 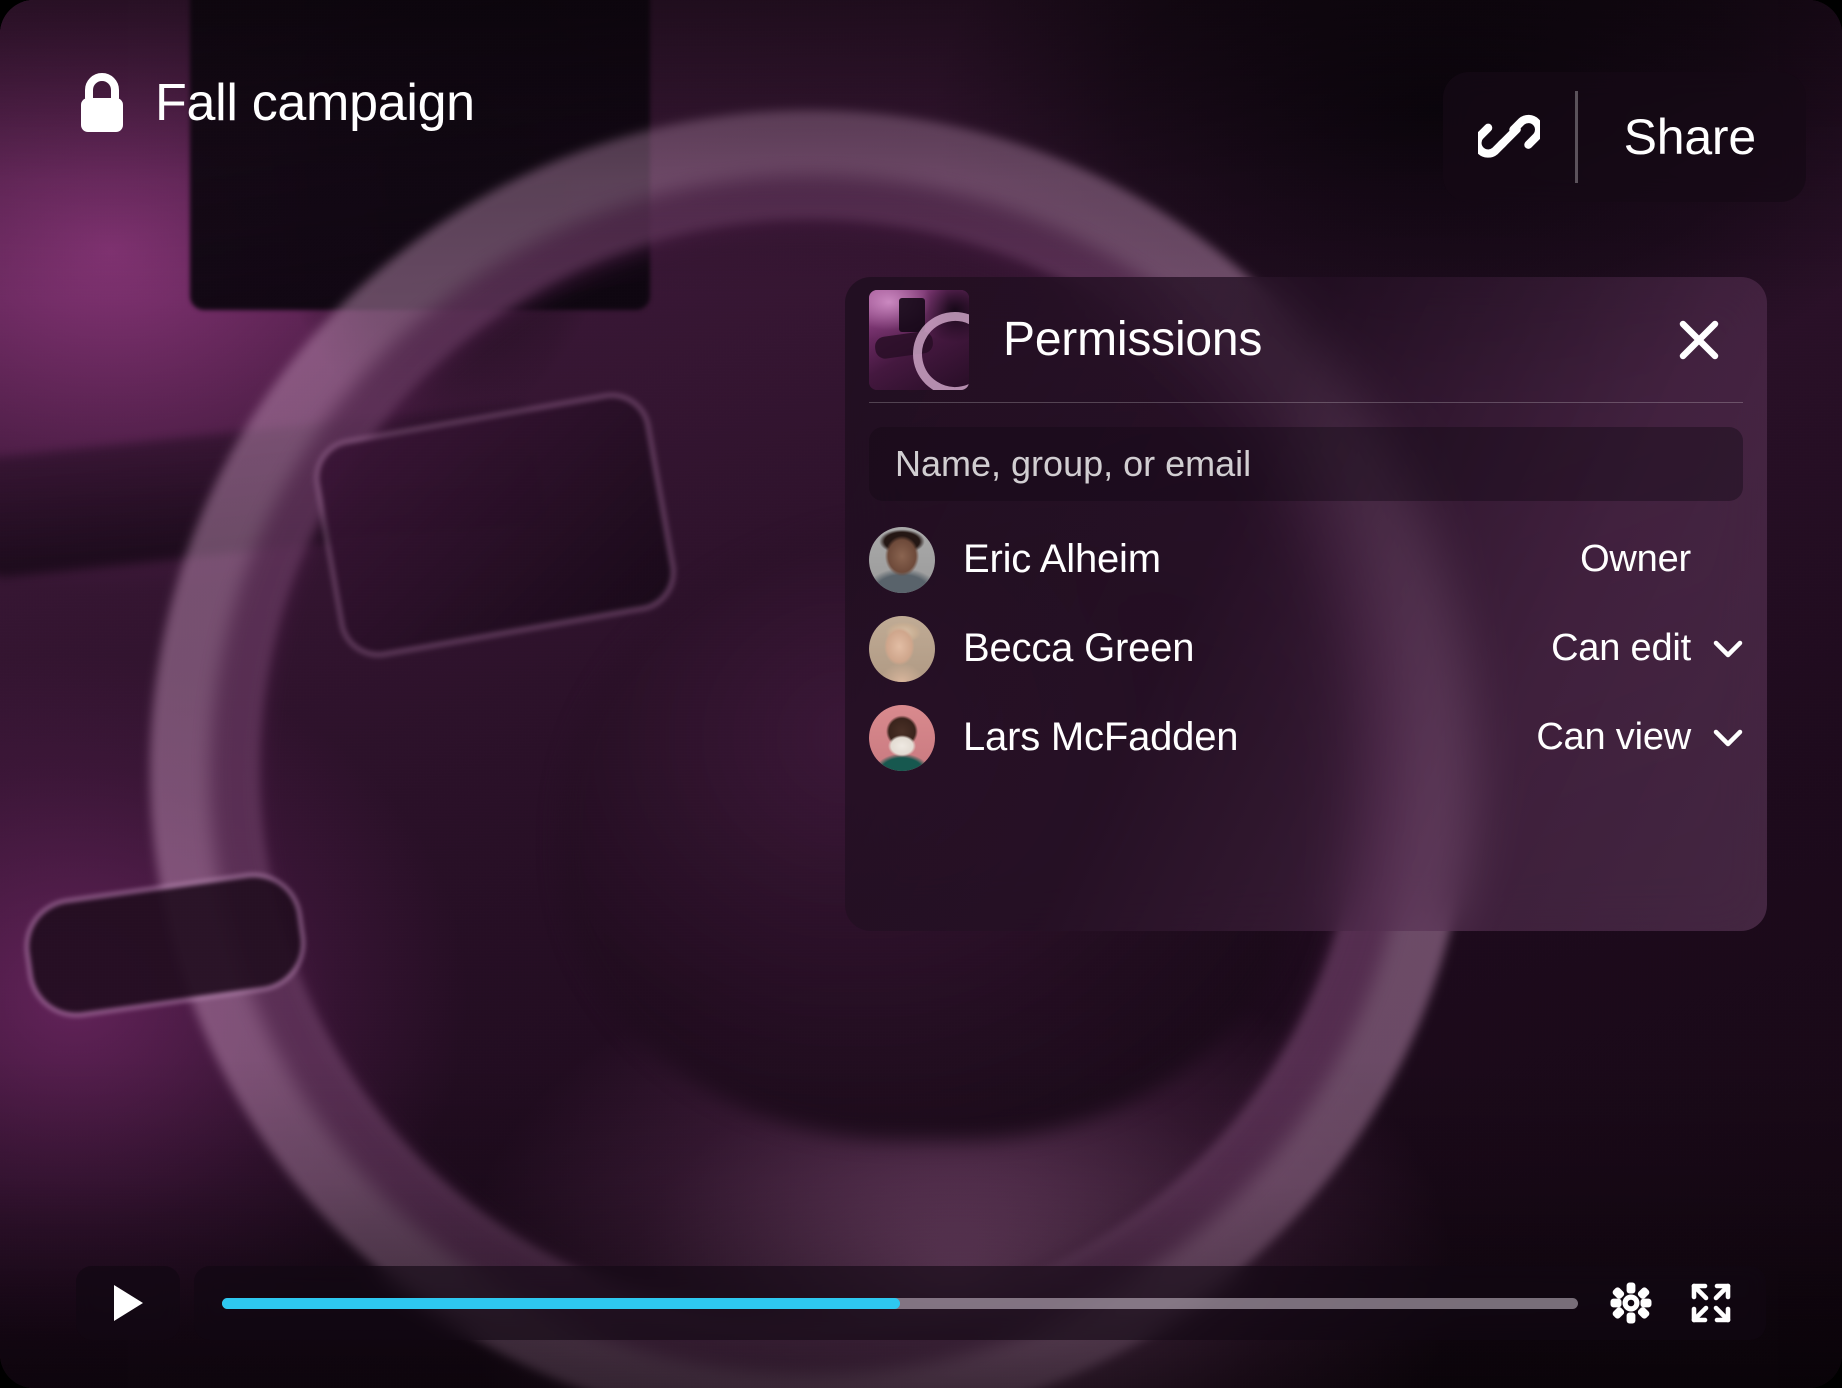 I want to click on progress-container, so click(x=980, y=1303).